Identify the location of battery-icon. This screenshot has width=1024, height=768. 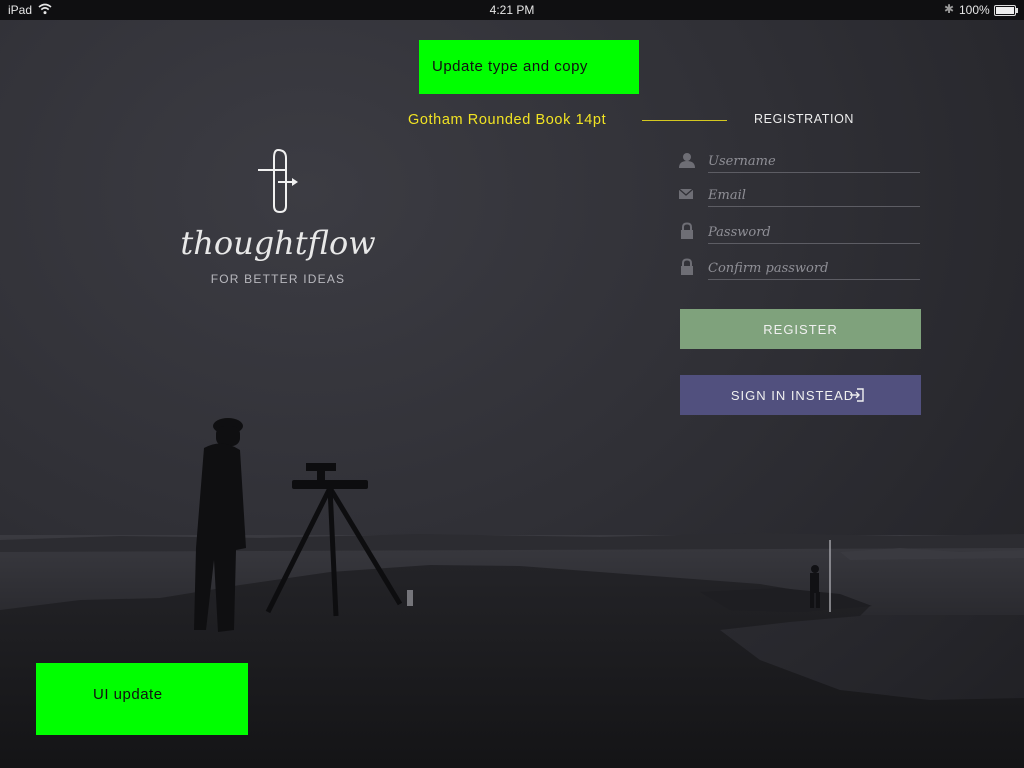
(1006, 10).